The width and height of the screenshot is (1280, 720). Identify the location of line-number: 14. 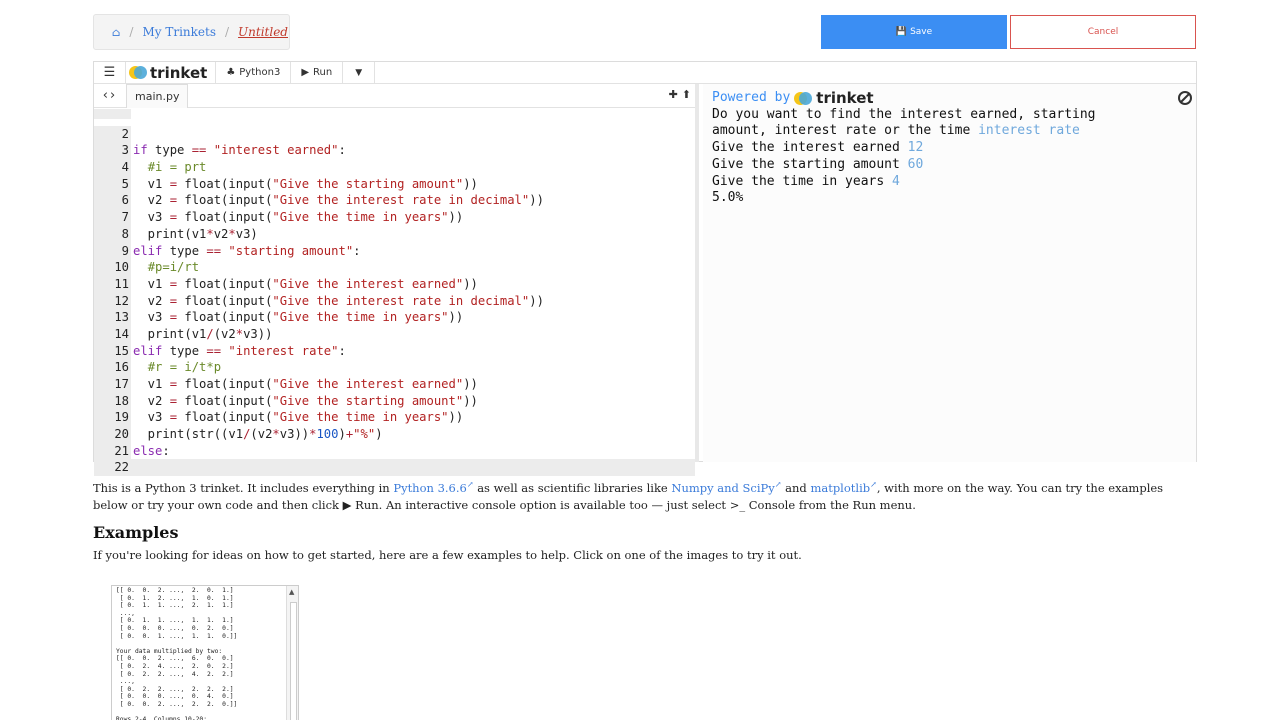
(112, 334).